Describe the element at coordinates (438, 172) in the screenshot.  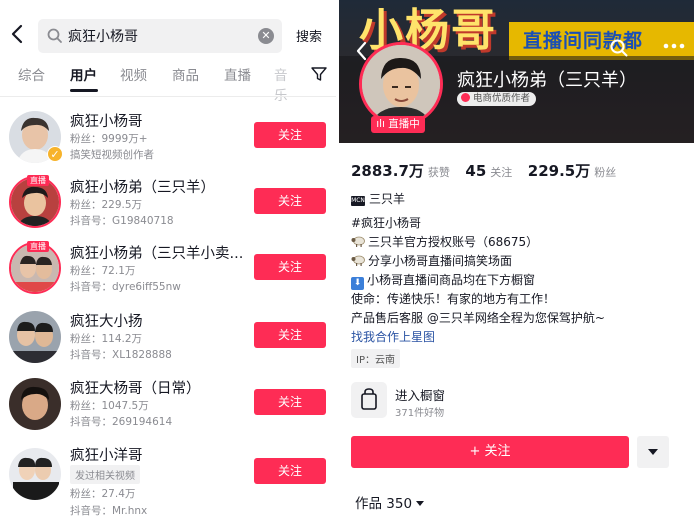
I see `likes-label: 获赞` at that location.